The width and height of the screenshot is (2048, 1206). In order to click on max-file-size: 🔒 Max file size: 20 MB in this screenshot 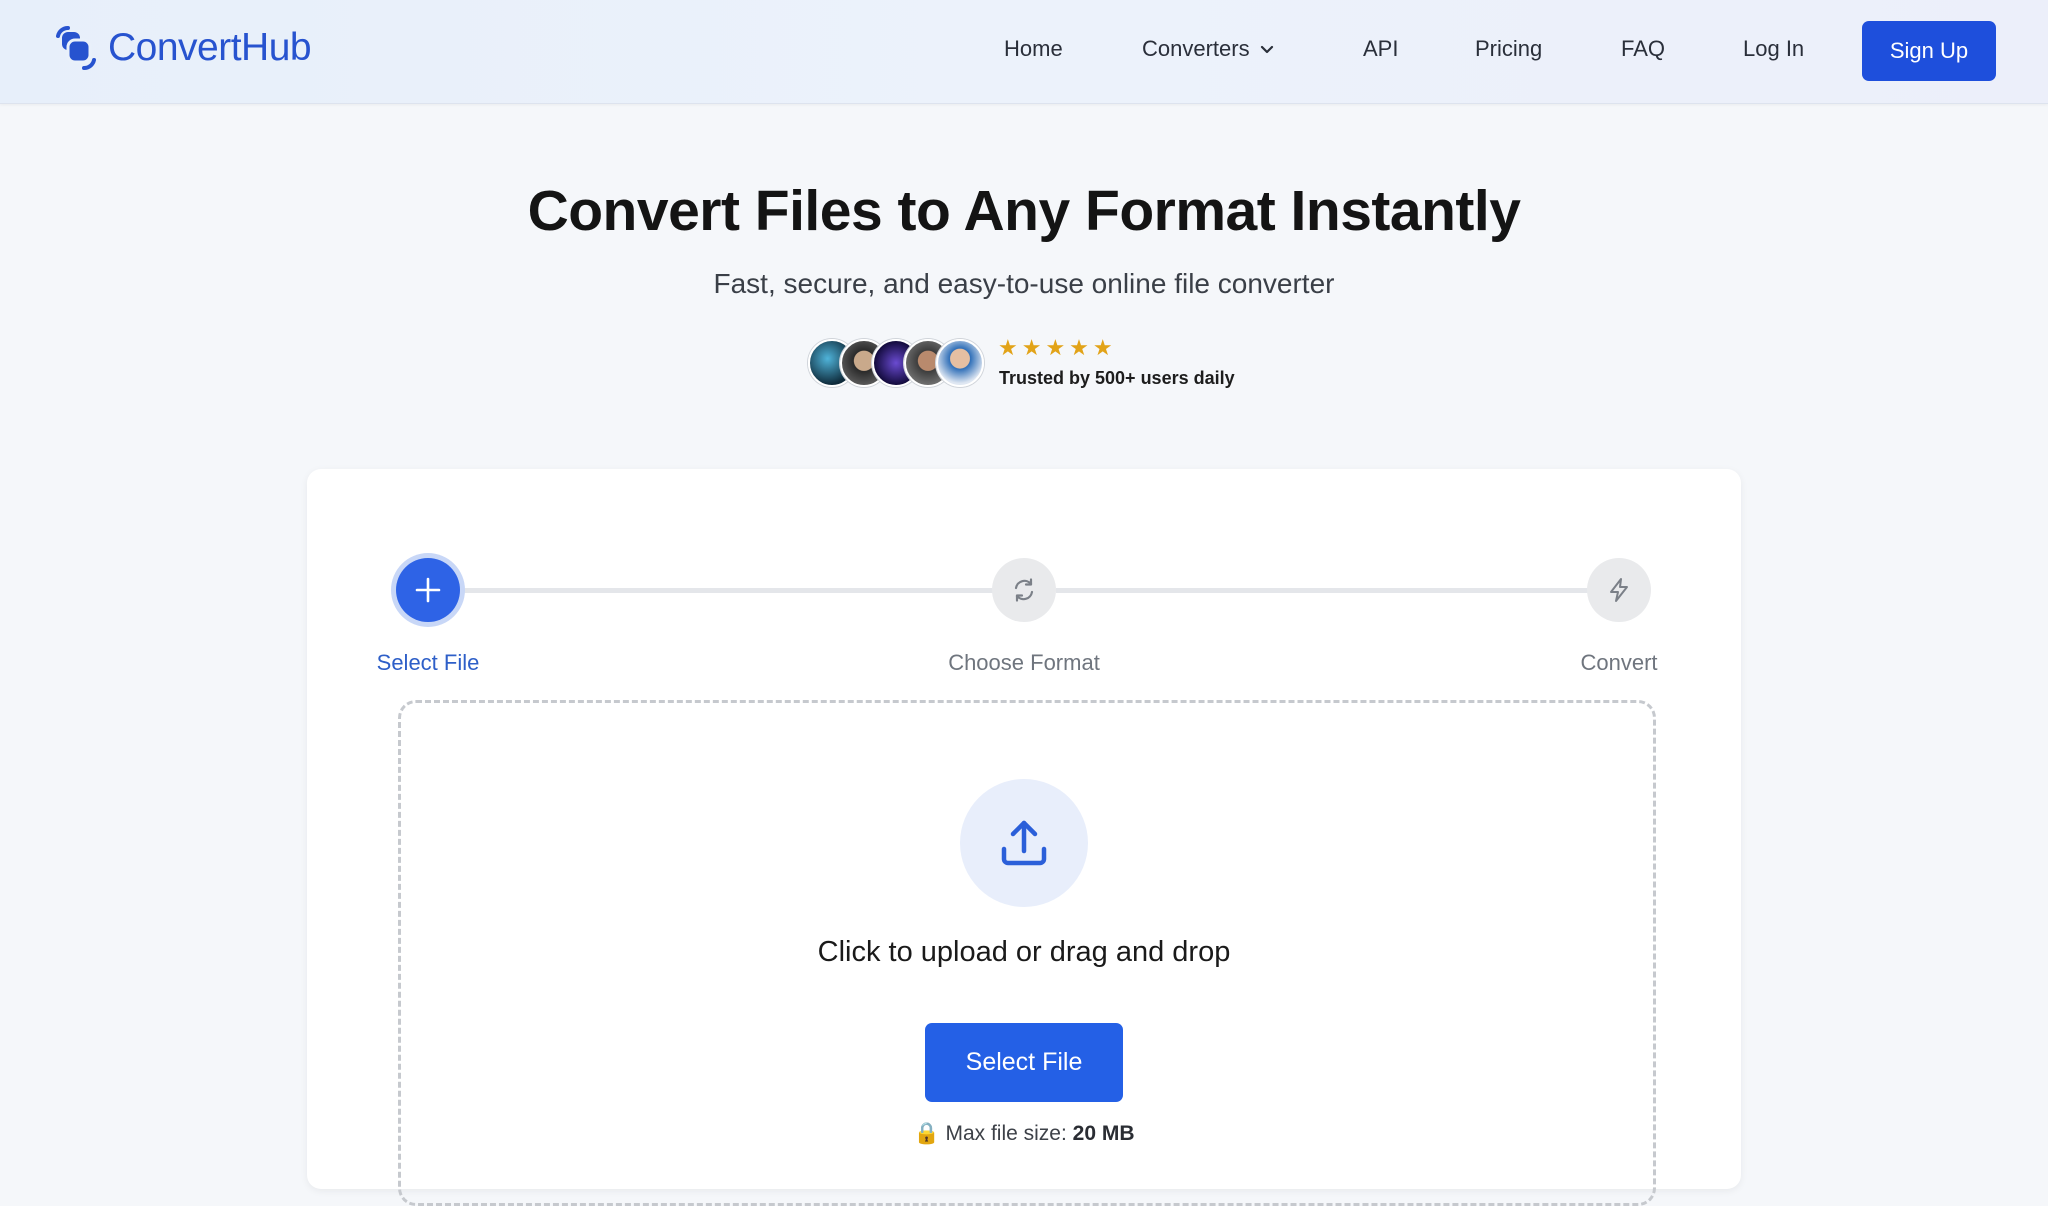, I will do `click(1024, 1134)`.